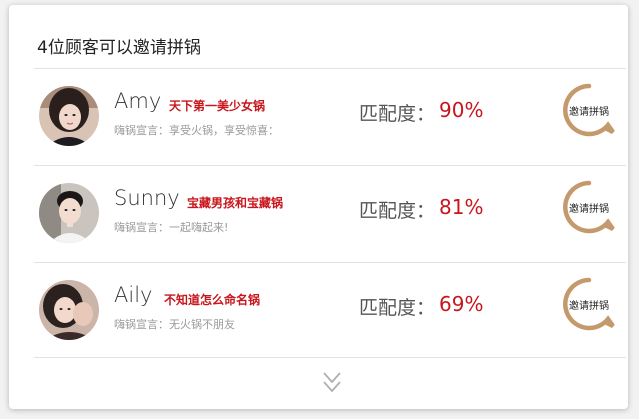  What do you see at coordinates (147, 198) in the screenshot?
I see `customer-name: Sunny` at bounding box center [147, 198].